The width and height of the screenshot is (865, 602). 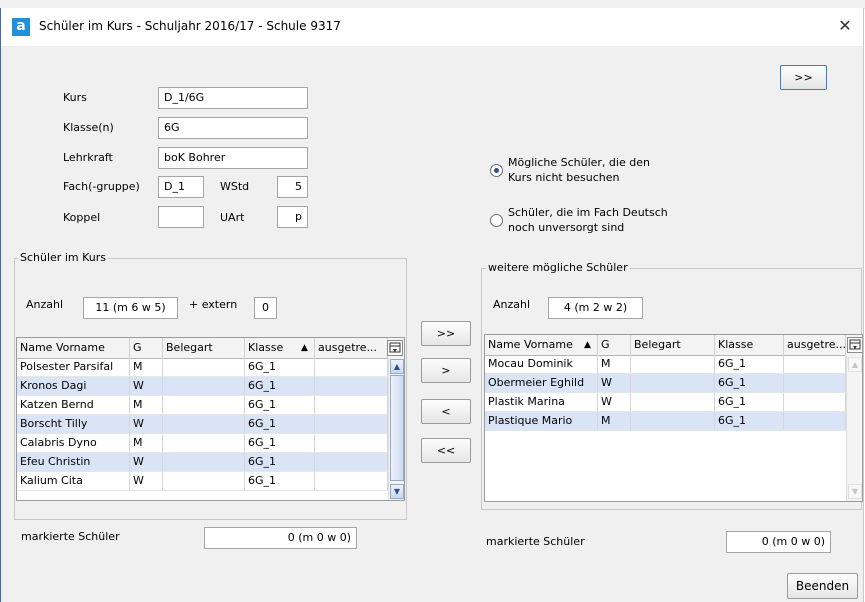 I want to click on table-row: Plastique Mario M 6G_1, so click(x=665, y=421).